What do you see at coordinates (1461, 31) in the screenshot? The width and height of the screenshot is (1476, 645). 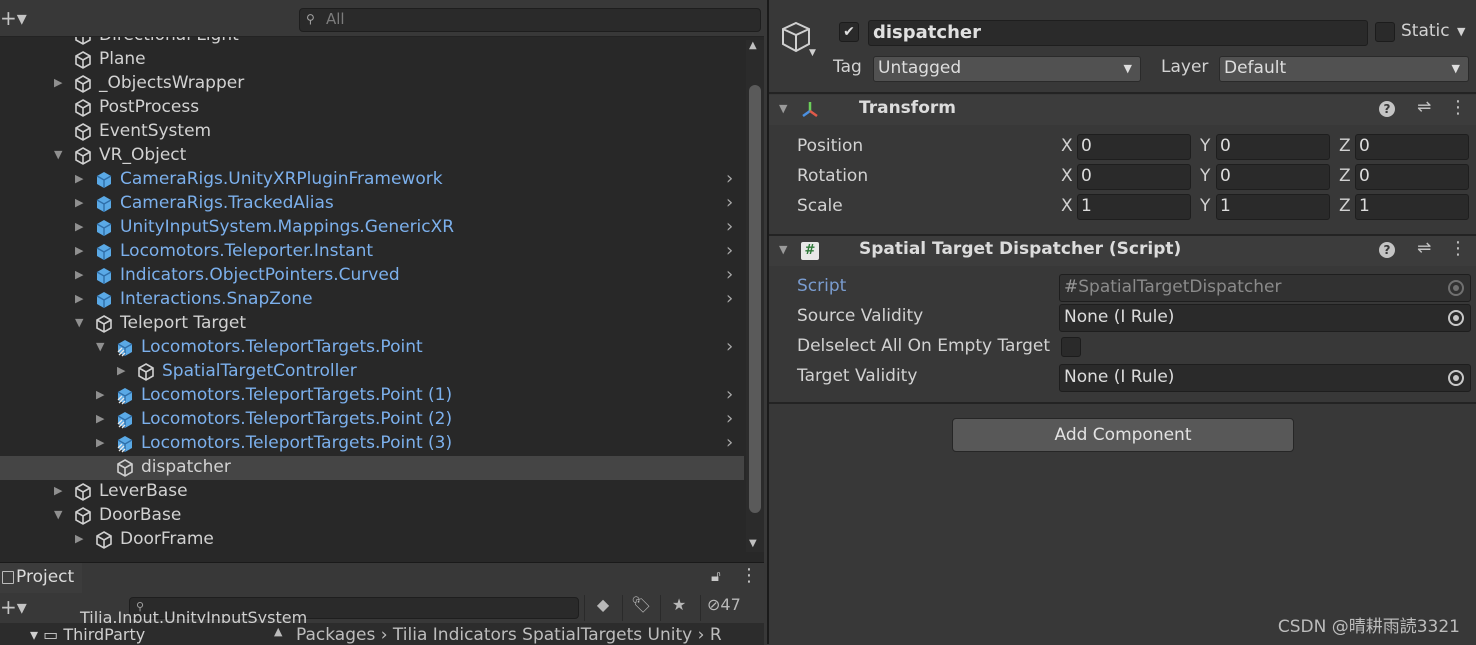 I see `static-dropdown-arrow-icon: ▼` at bounding box center [1461, 31].